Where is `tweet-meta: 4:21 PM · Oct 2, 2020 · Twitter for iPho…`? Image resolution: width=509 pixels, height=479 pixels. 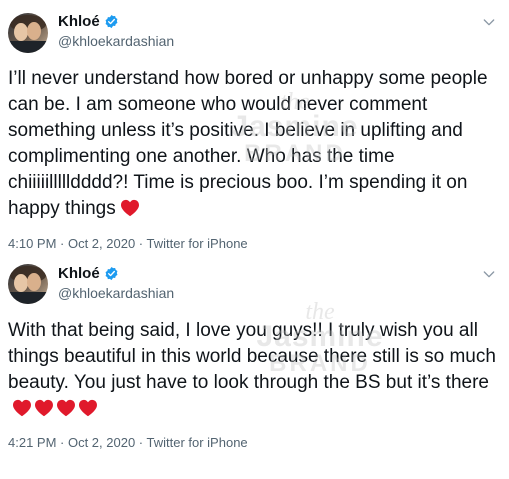
tweet-meta: 4:21 PM · Oct 2, 2020 · Twitter for iPho… is located at coordinates (128, 442).